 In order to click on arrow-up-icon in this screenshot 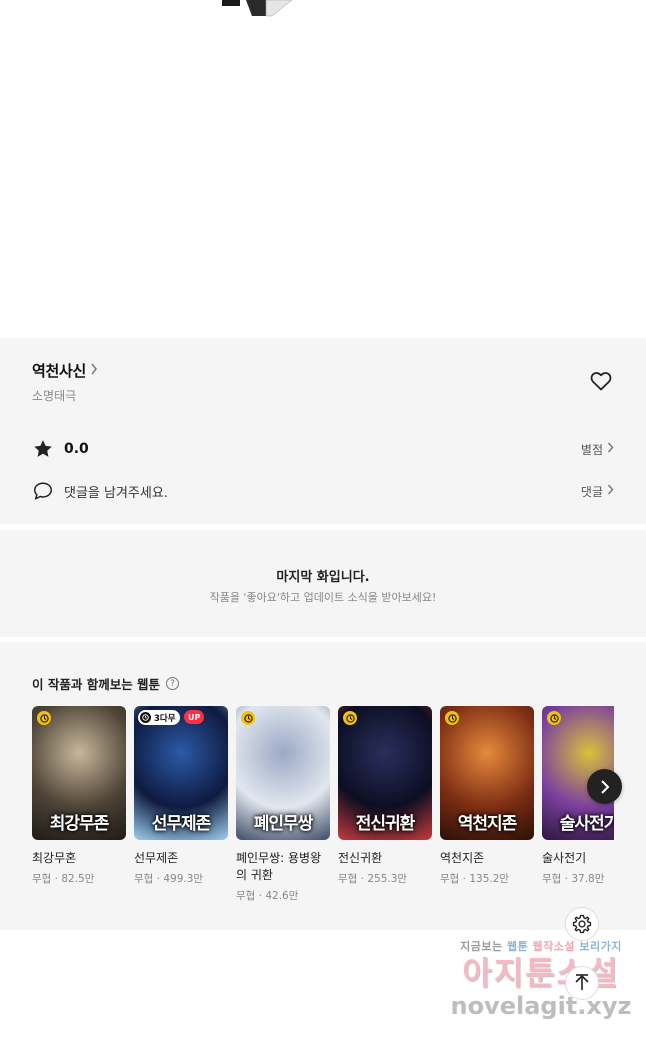, I will do `click(582, 982)`.